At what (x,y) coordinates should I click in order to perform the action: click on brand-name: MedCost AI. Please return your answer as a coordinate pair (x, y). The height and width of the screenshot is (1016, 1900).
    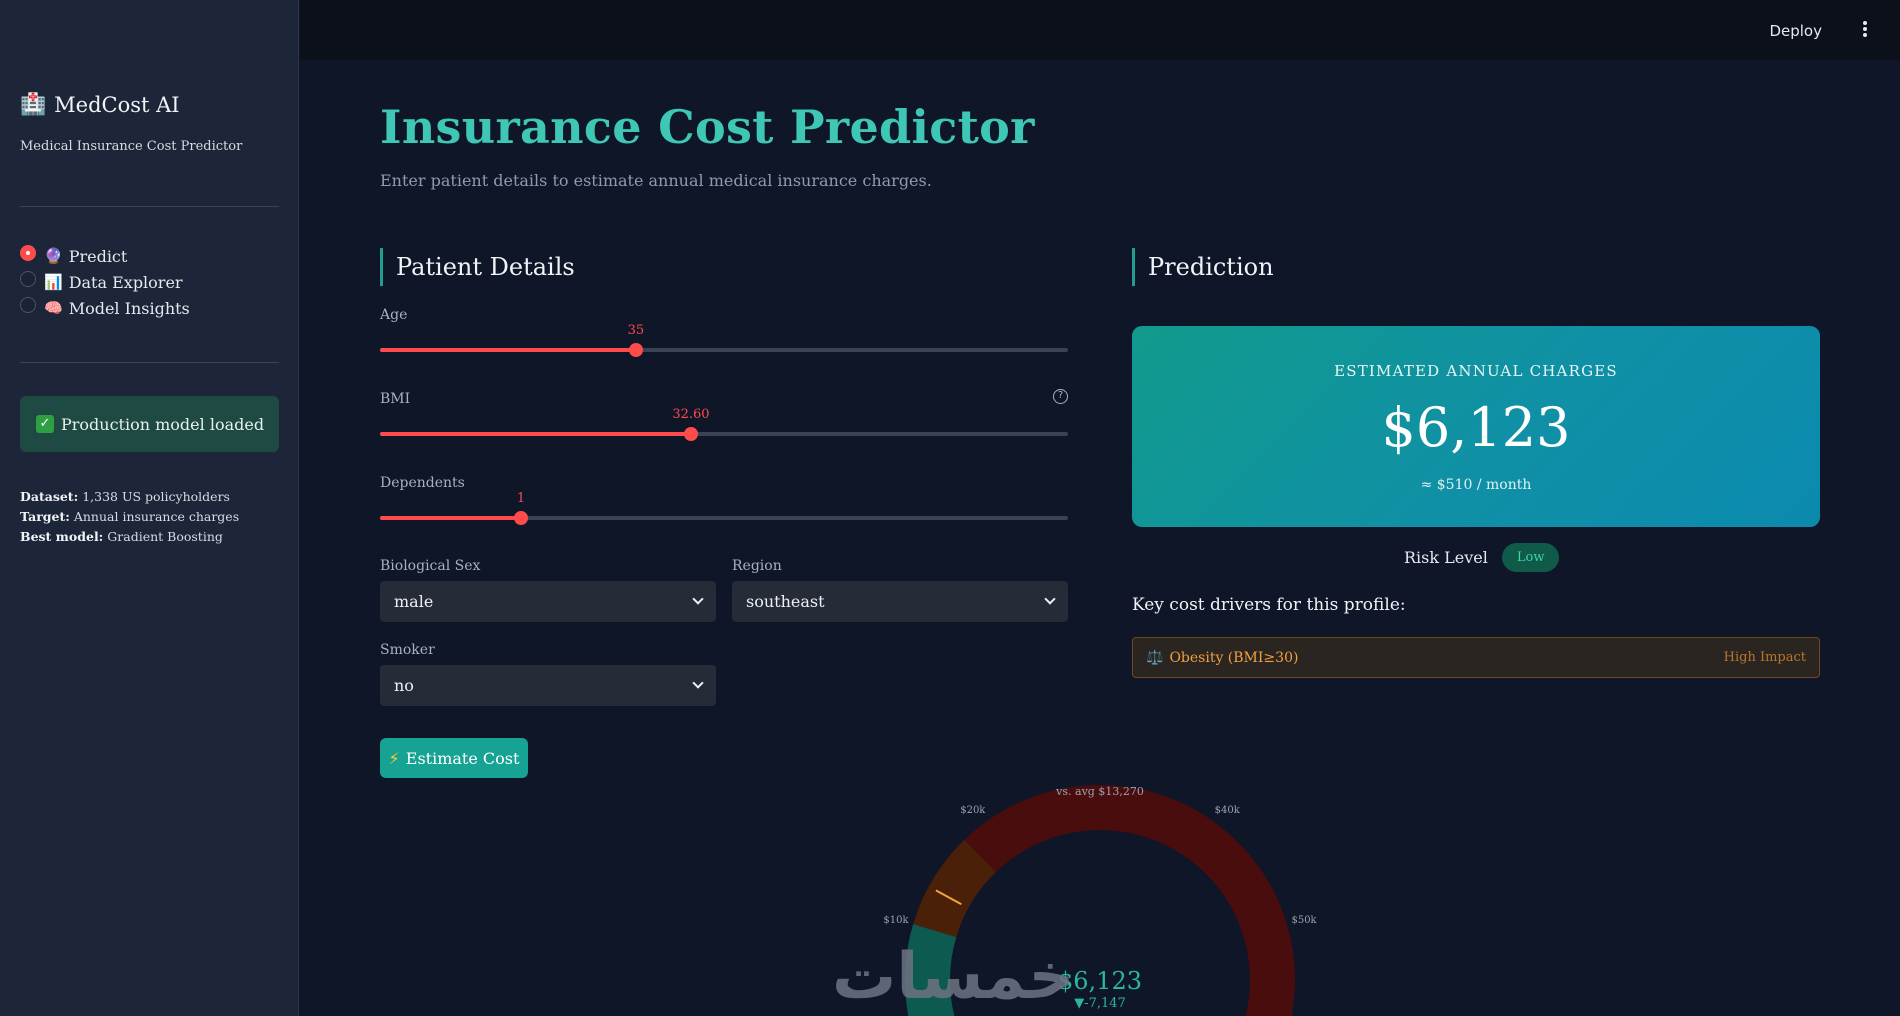
    Looking at the image, I should click on (117, 104).